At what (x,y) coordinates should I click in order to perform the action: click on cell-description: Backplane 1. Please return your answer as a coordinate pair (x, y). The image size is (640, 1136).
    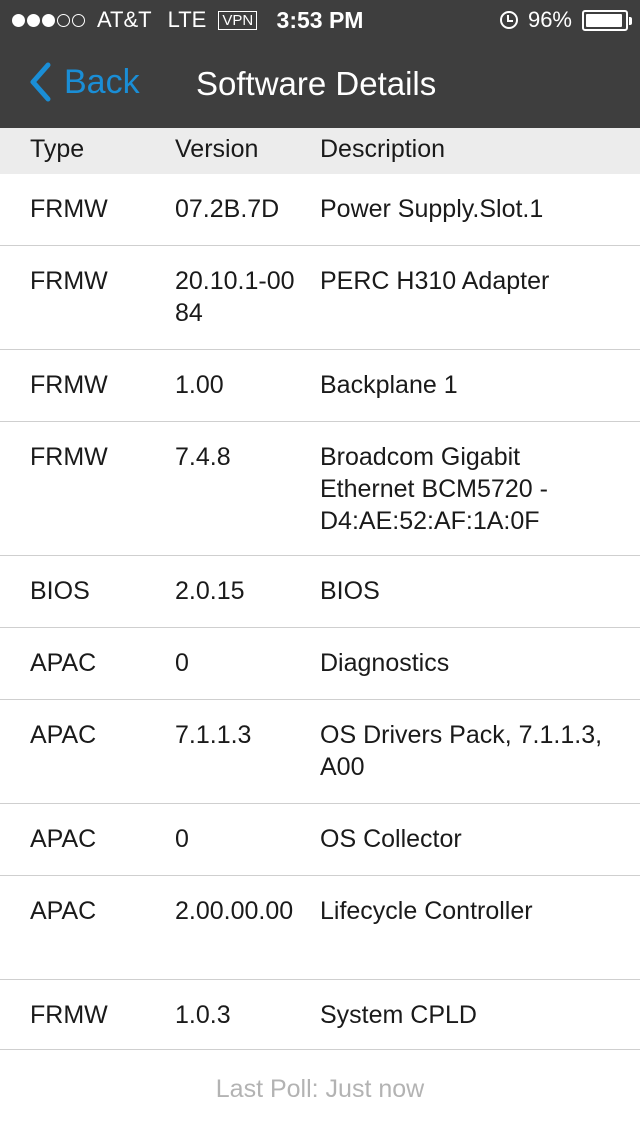
    Looking at the image, I should click on (389, 385).